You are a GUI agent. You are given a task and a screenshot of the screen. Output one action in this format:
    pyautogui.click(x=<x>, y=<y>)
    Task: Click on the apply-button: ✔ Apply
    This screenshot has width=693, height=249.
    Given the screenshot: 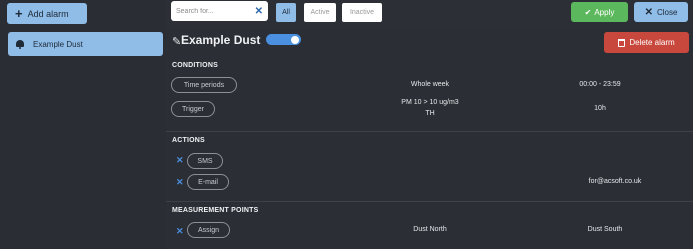 What is the action you would take?
    pyautogui.click(x=599, y=12)
    